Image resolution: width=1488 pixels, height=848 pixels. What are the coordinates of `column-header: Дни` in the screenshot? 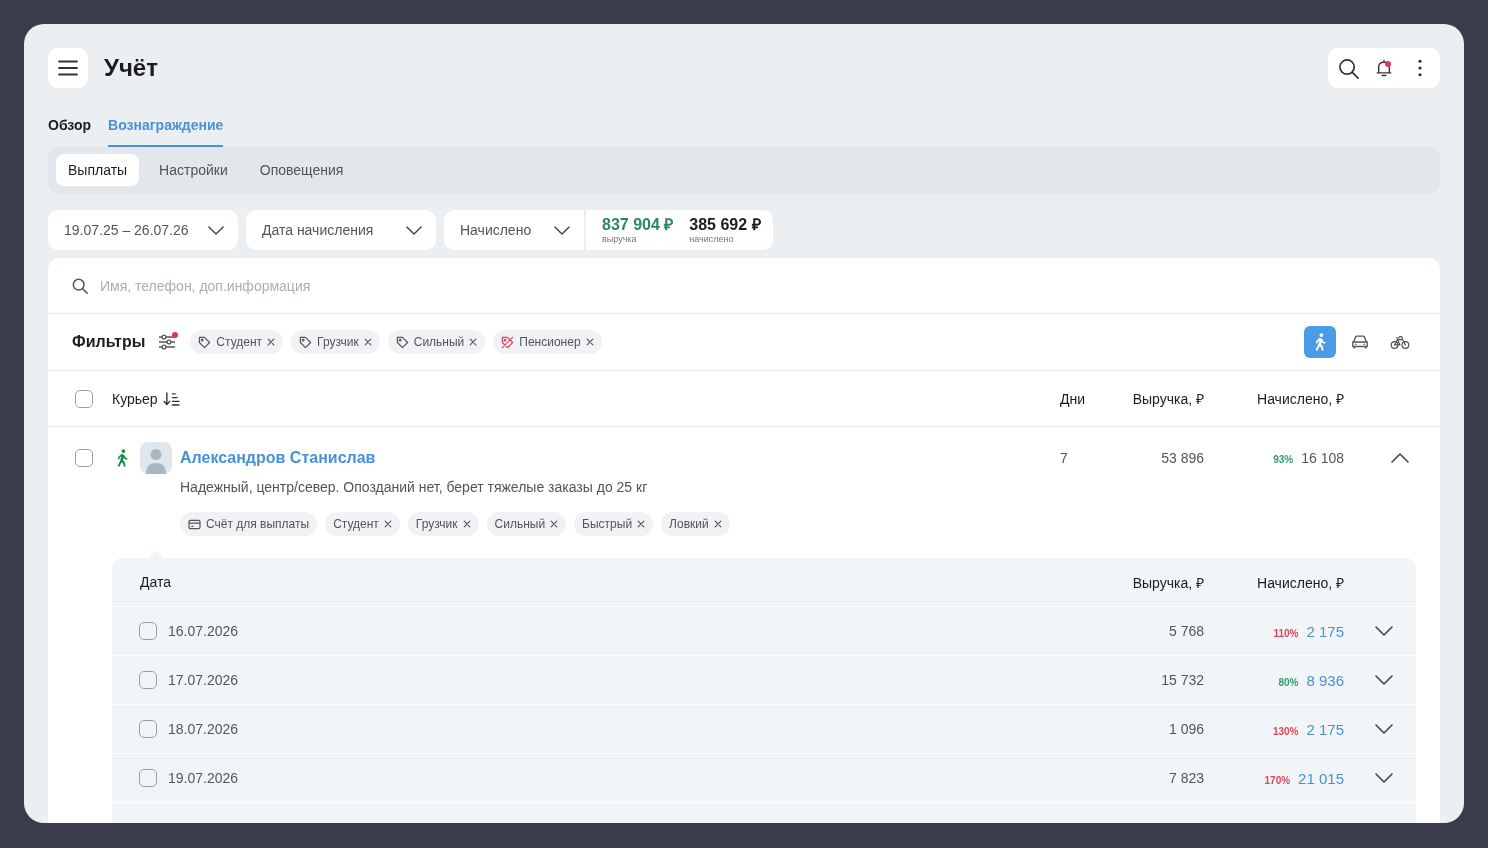 It's located at (1073, 398).